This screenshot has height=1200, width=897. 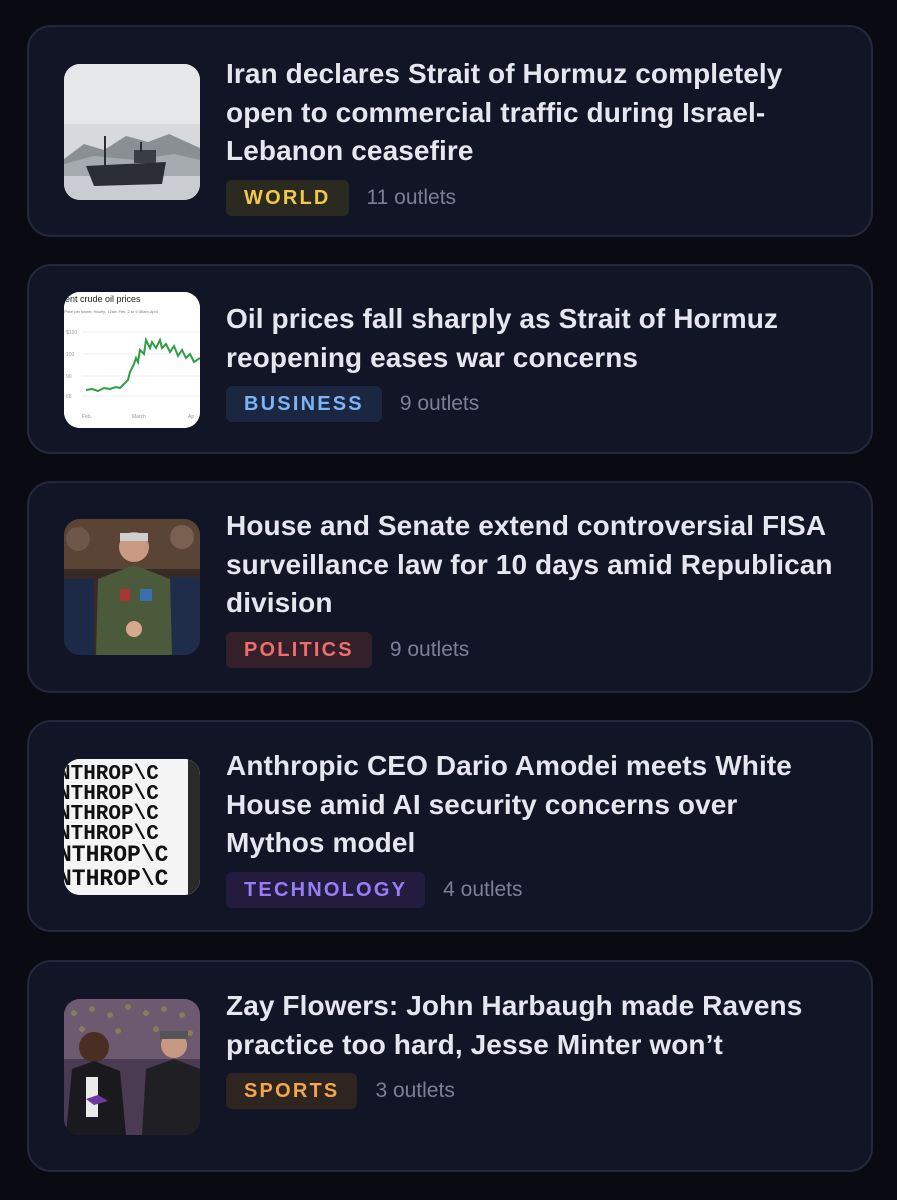 What do you see at coordinates (191, 417) in the screenshot?
I see `svg-text: Ap` at bounding box center [191, 417].